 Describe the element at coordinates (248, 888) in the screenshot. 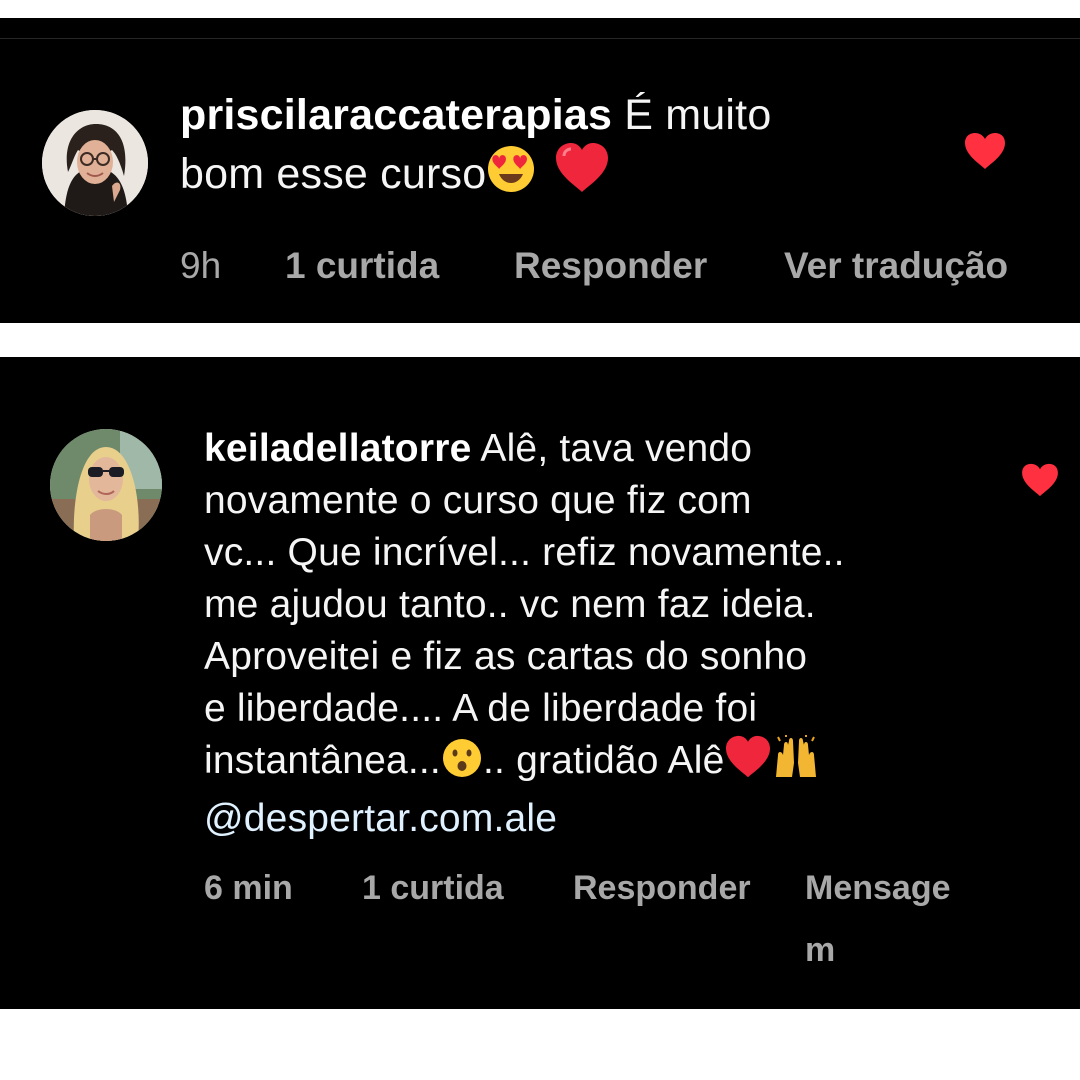

I see `timestamp: 6 min` at that location.